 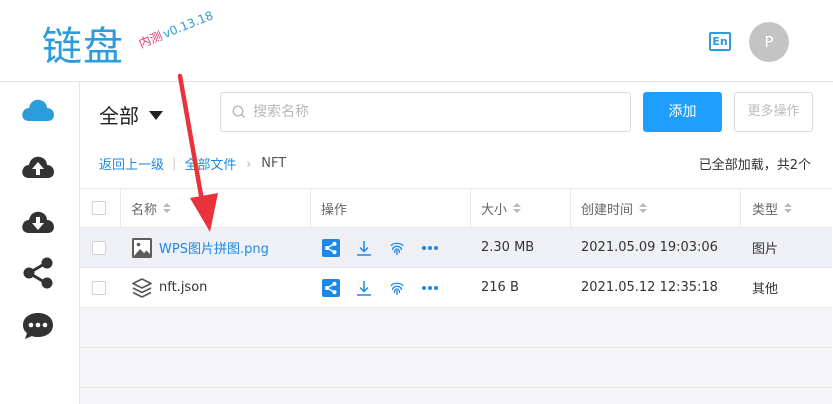 I want to click on table-header: 名称 操作 大小 创建时间 类型, so click(x=456, y=208).